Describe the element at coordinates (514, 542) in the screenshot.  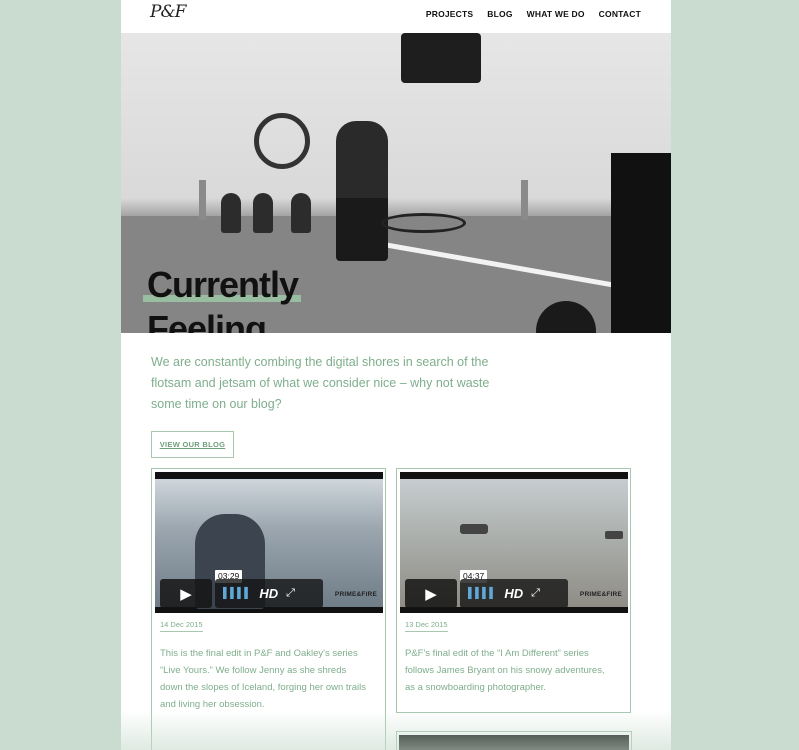
I see `video-player: ▶ 04:37 ▌▌▌▌ HD ⤢ PRIME&FIRE` at that location.